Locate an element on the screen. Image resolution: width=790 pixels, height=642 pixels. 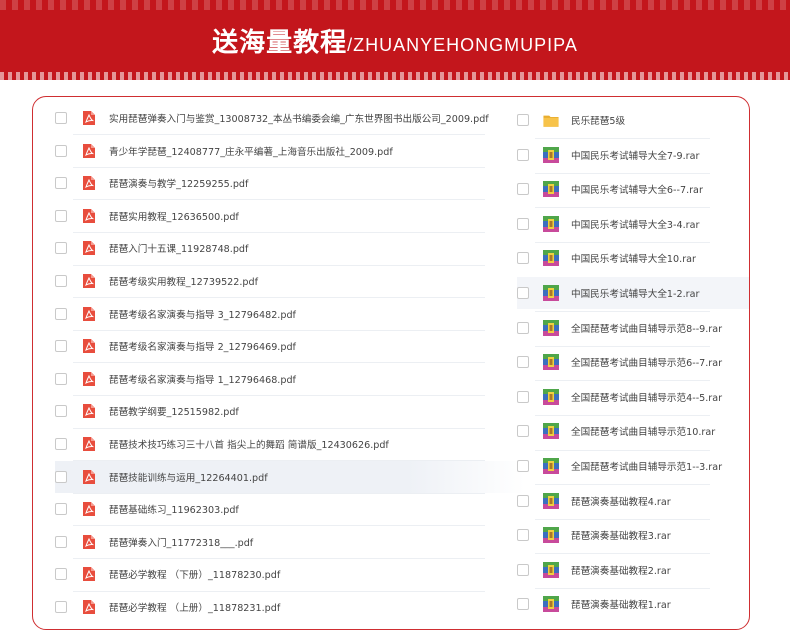
file-name: 琵琶技术技巧练习三十八首 指尖上的舞蹈 简谱版_12430626.pdf is located at coordinates (249, 445).